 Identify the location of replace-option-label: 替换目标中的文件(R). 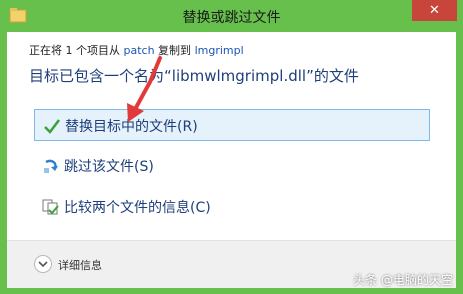
(131, 127).